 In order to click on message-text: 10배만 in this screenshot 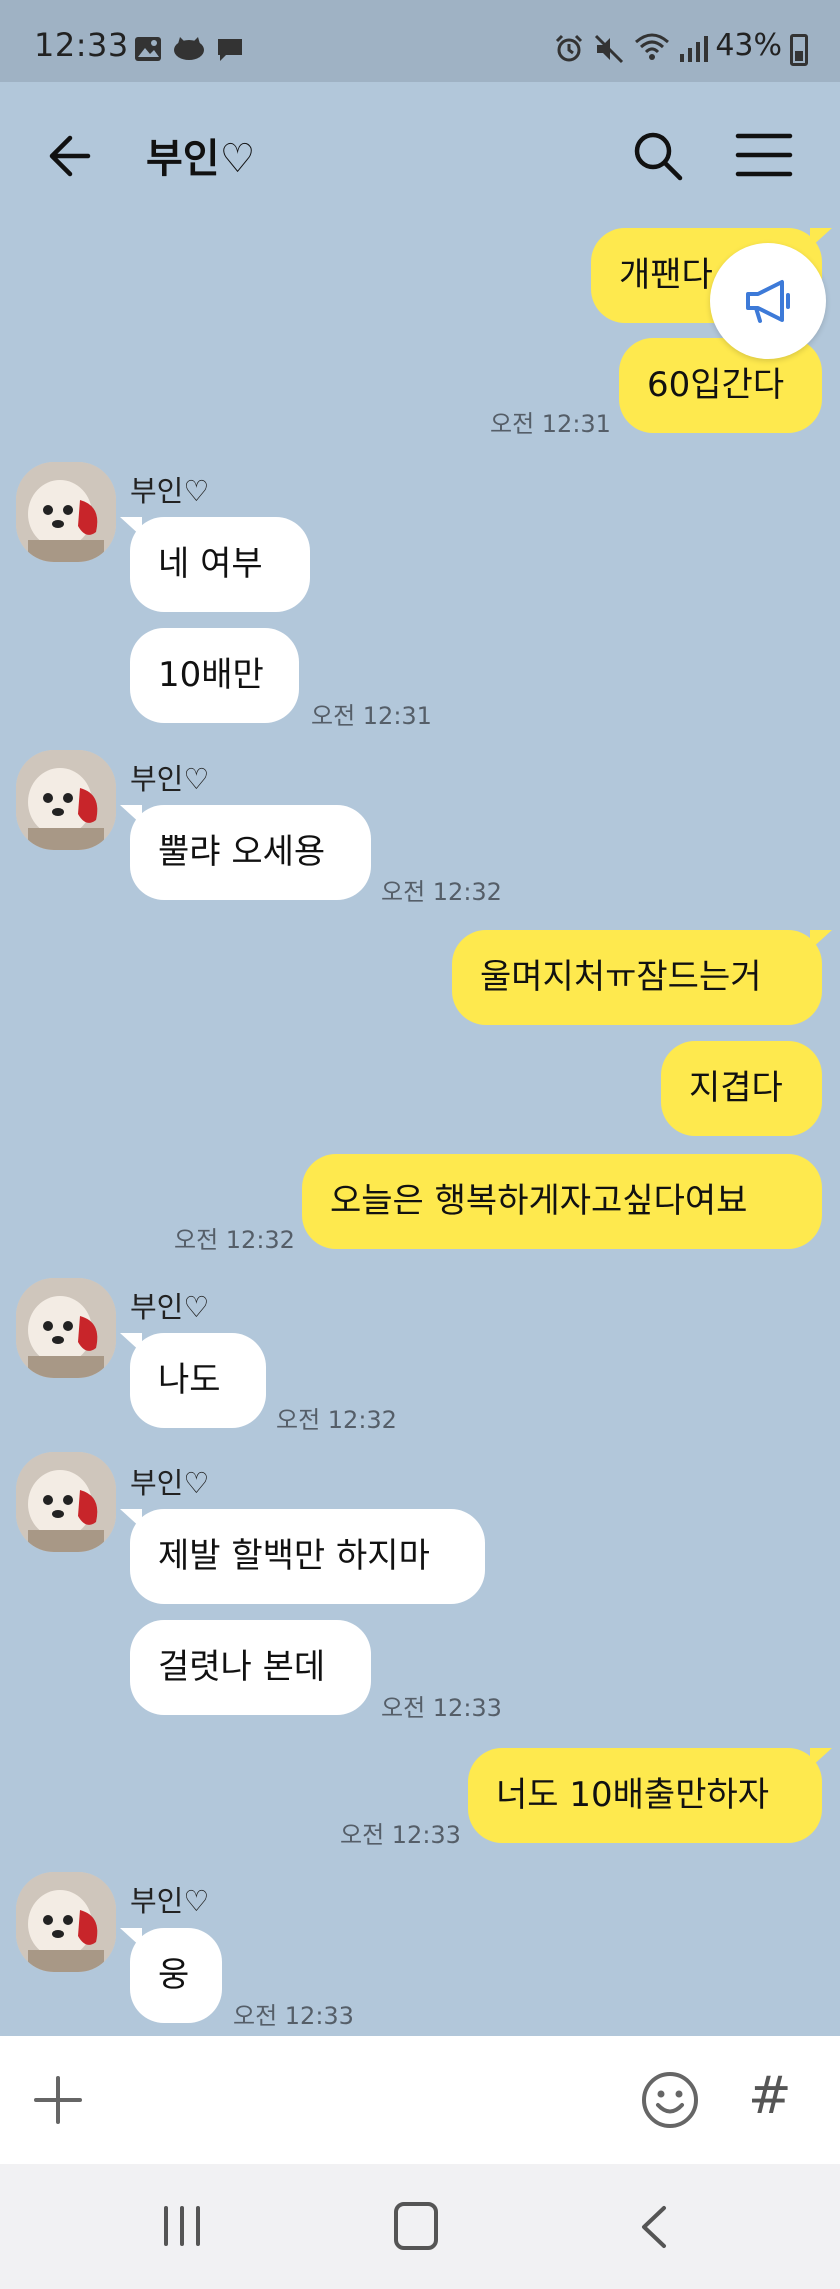, I will do `click(211, 675)`.